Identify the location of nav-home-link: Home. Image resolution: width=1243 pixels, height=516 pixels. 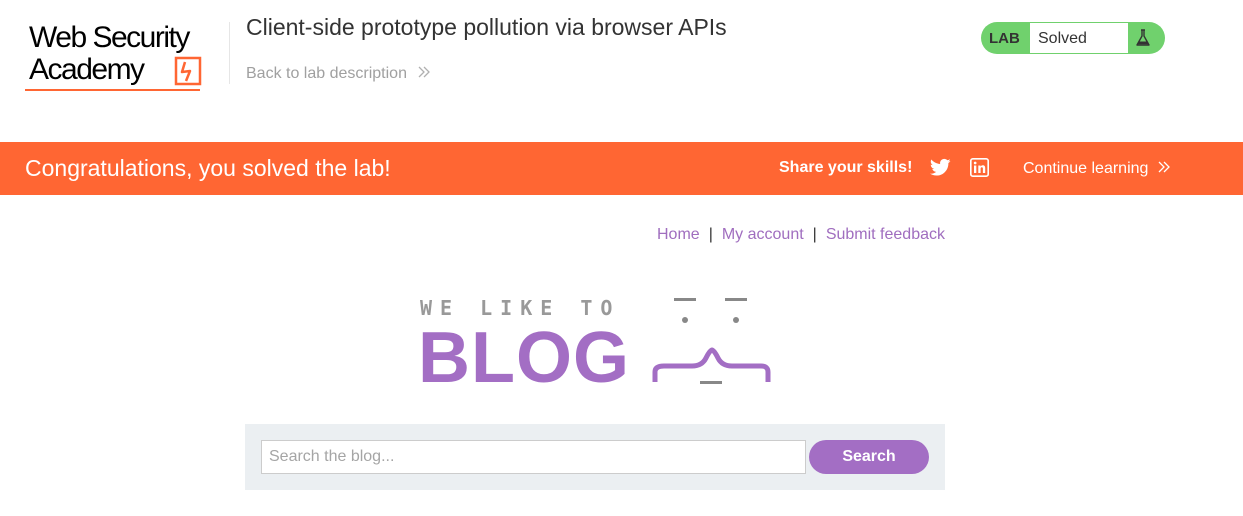
(678, 234).